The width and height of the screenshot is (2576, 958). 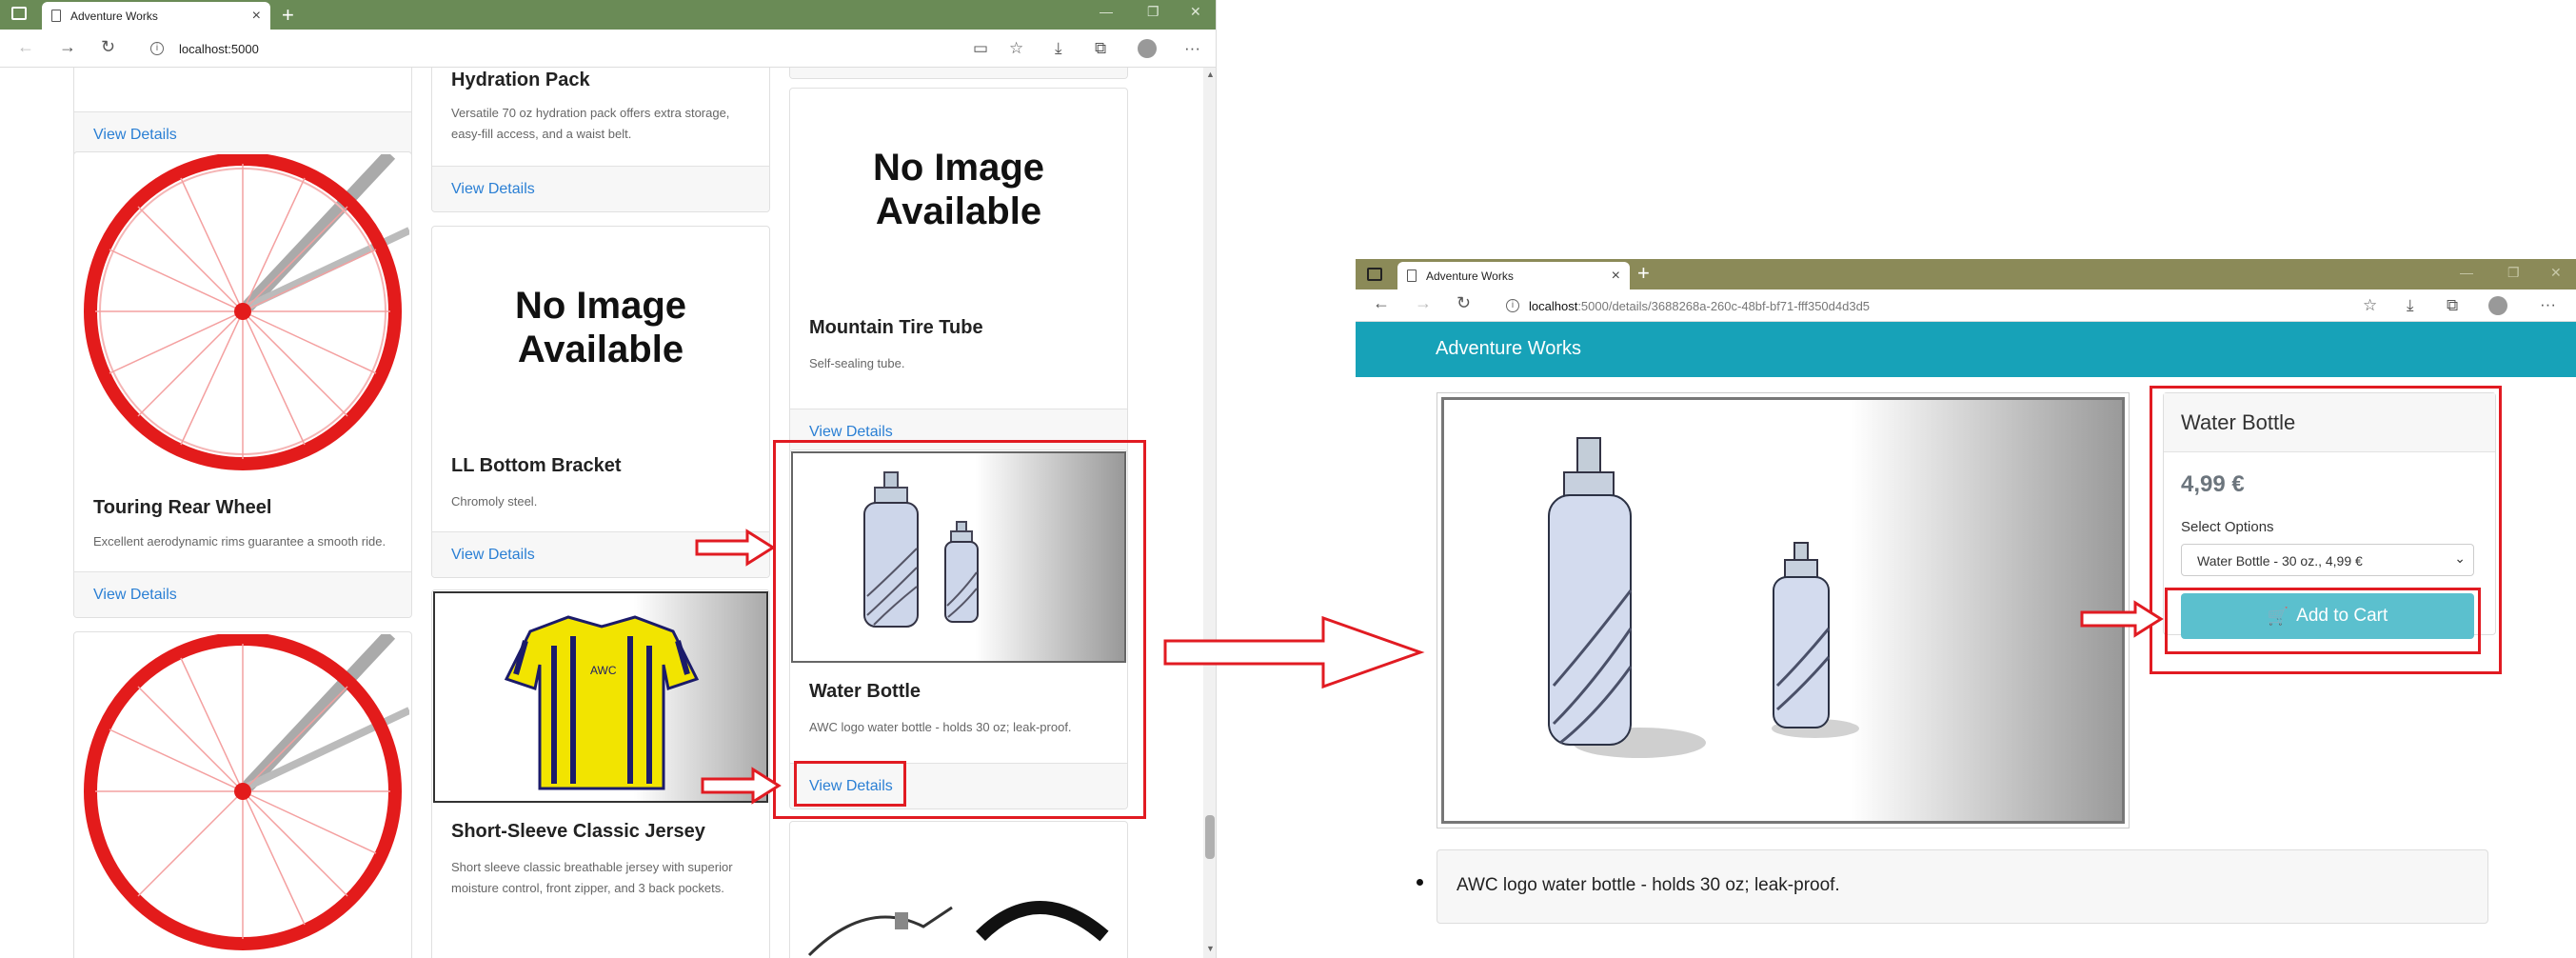 What do you see at coordinates (1210, 837) in the screenshot?
I see `scrollbar-thumb` at bounding box center [1210, 837].